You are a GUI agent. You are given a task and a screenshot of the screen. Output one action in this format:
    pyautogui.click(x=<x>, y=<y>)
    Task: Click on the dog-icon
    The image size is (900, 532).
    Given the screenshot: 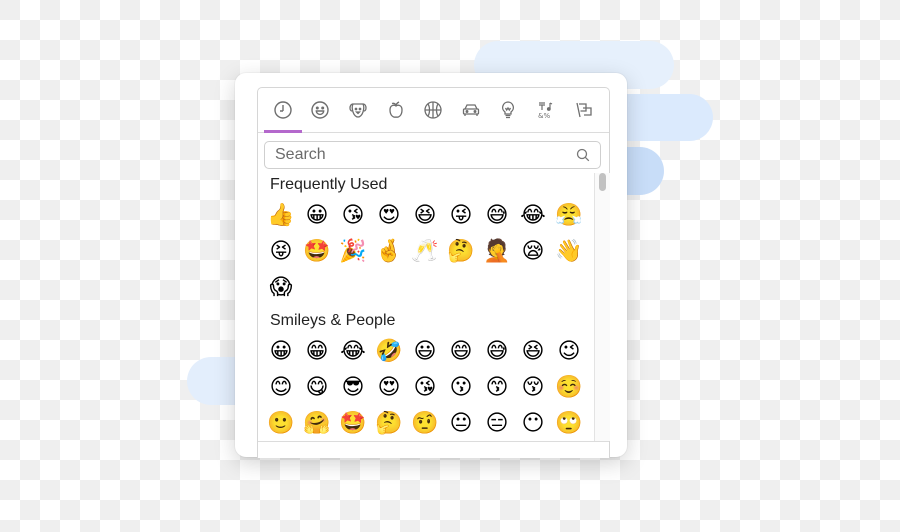 What is the action you would take?
    pyautogui.click(x=358, y=110)
    